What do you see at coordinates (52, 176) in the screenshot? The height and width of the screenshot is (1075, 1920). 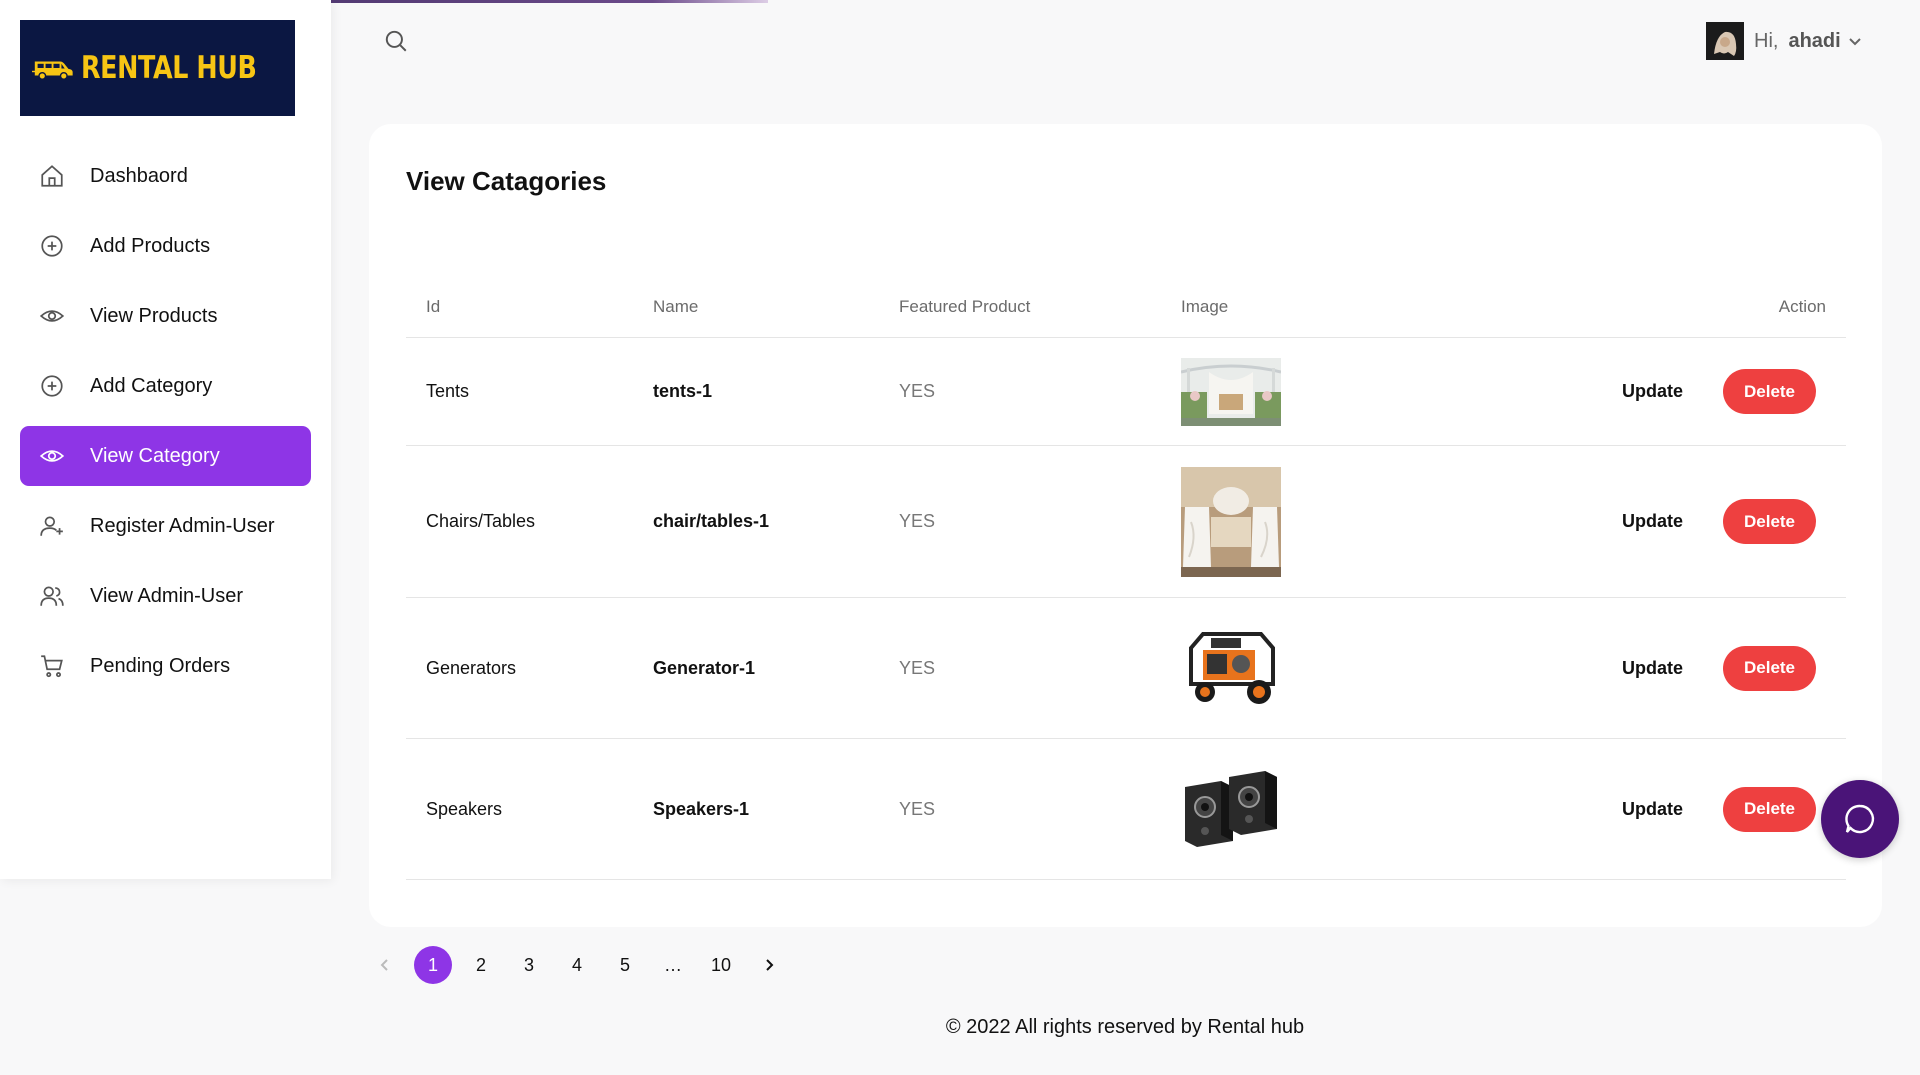 I see `home-icon` at bounding box center [52, 176].